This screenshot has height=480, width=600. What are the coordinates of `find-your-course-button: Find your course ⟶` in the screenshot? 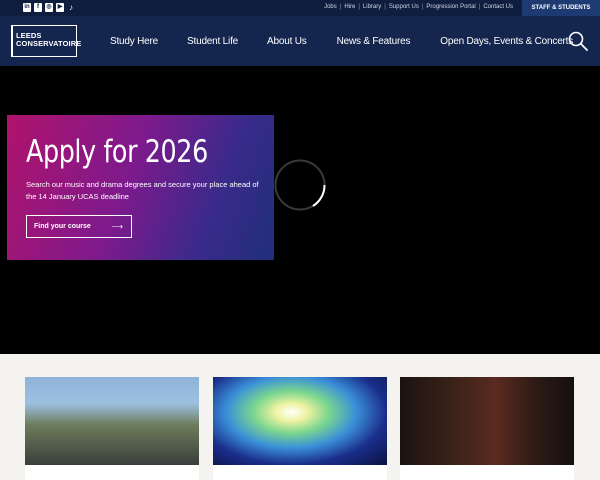 It's located at (79, 226).